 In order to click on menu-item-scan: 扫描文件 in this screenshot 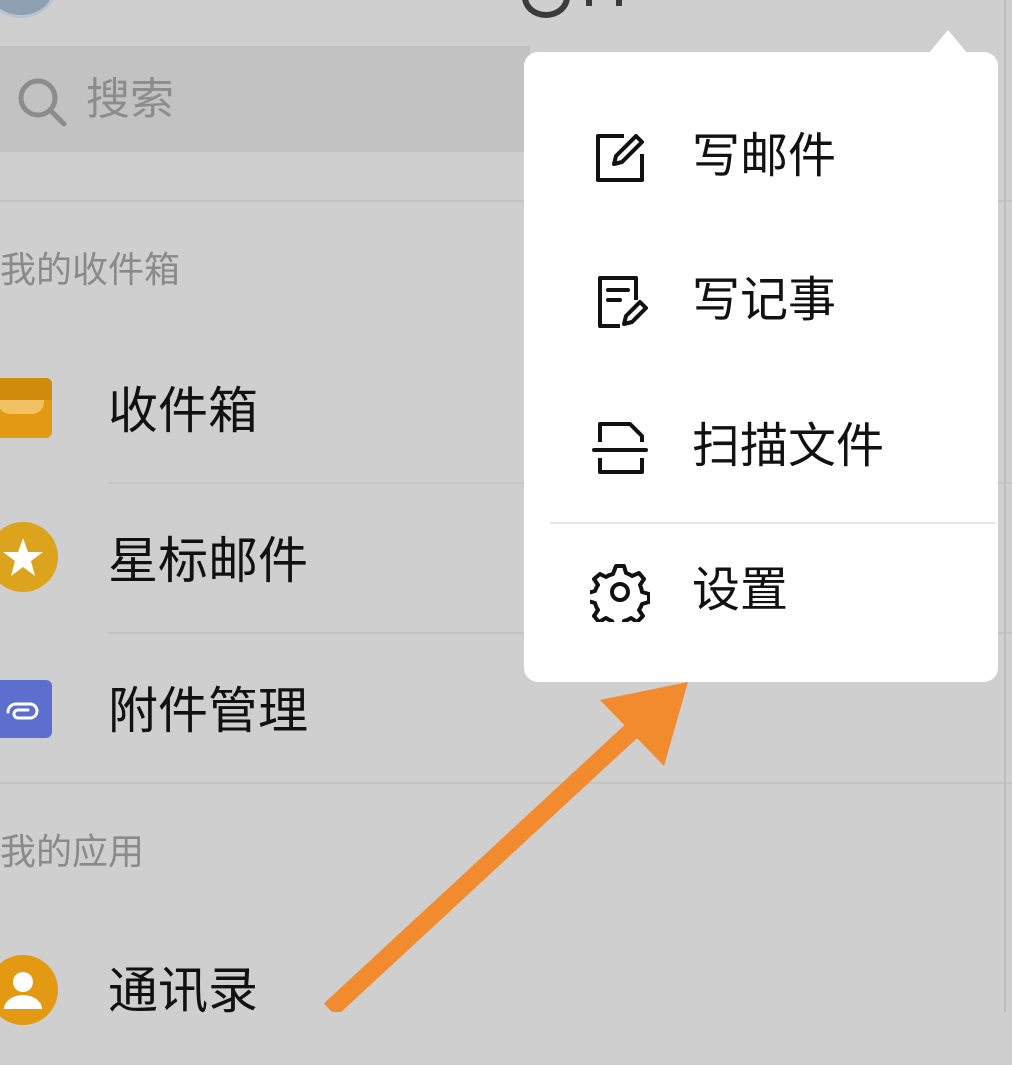, I will do `click(761, 448)`.